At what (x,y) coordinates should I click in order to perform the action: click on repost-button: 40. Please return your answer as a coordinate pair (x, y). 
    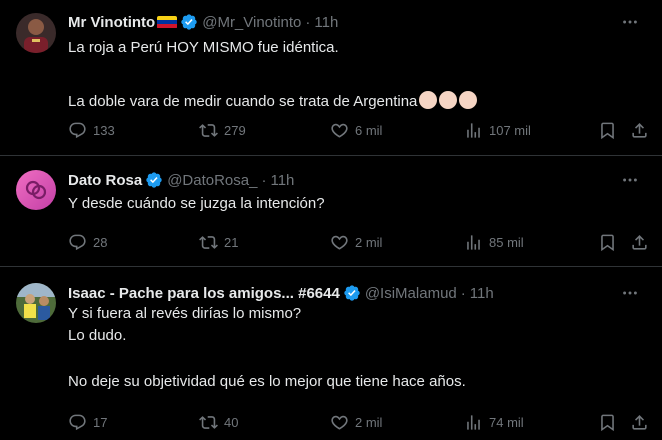
    Looking at the image, I should click on (218, 422).